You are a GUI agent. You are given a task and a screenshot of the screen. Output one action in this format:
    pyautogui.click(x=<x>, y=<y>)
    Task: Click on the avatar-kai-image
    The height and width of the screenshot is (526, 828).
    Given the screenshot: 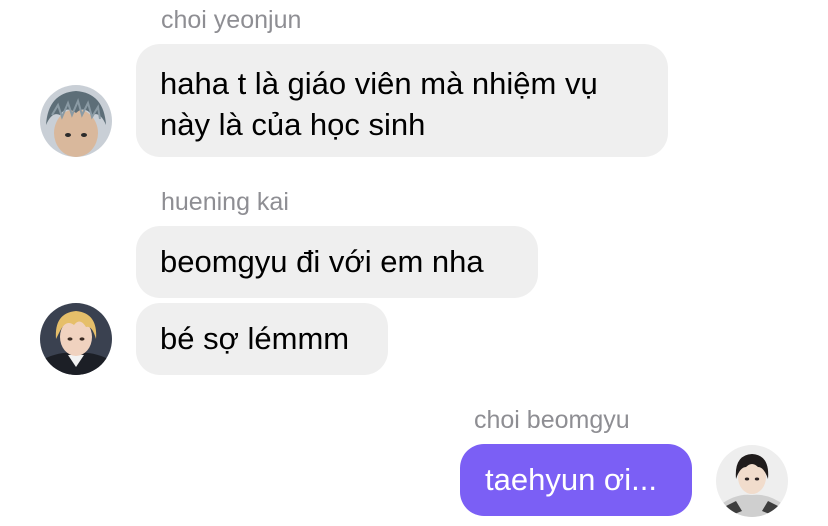 What is the action you would take?
    pyautogui.click(x=76, y=339)
    